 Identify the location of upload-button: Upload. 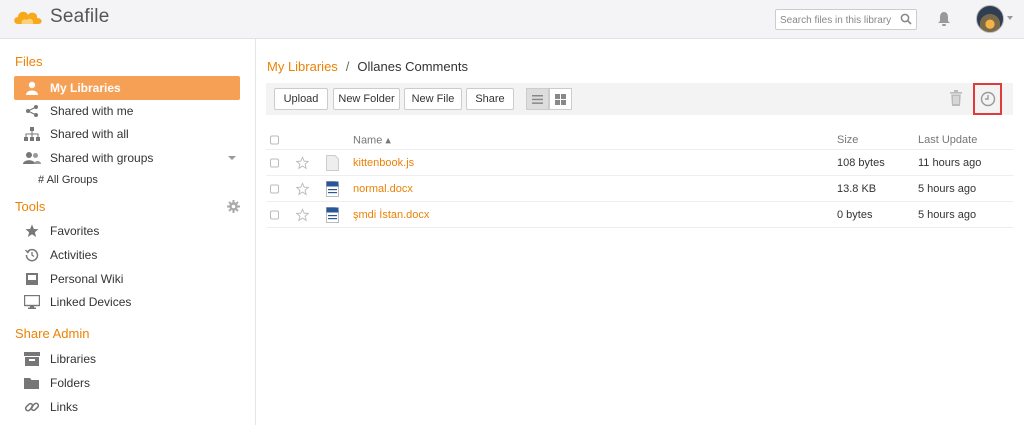
(301, 99).